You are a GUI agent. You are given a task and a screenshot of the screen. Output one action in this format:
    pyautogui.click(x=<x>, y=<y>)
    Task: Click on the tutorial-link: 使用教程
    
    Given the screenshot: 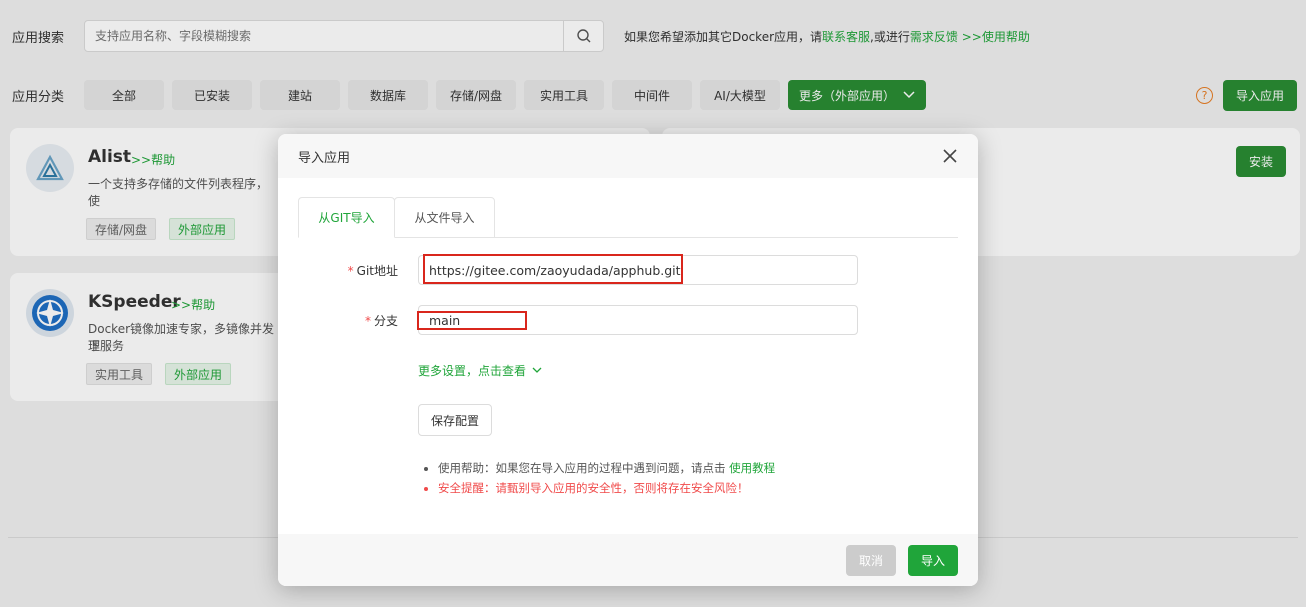 What is the action you would take?
    pyautogui.click(x=752, y=468)
    